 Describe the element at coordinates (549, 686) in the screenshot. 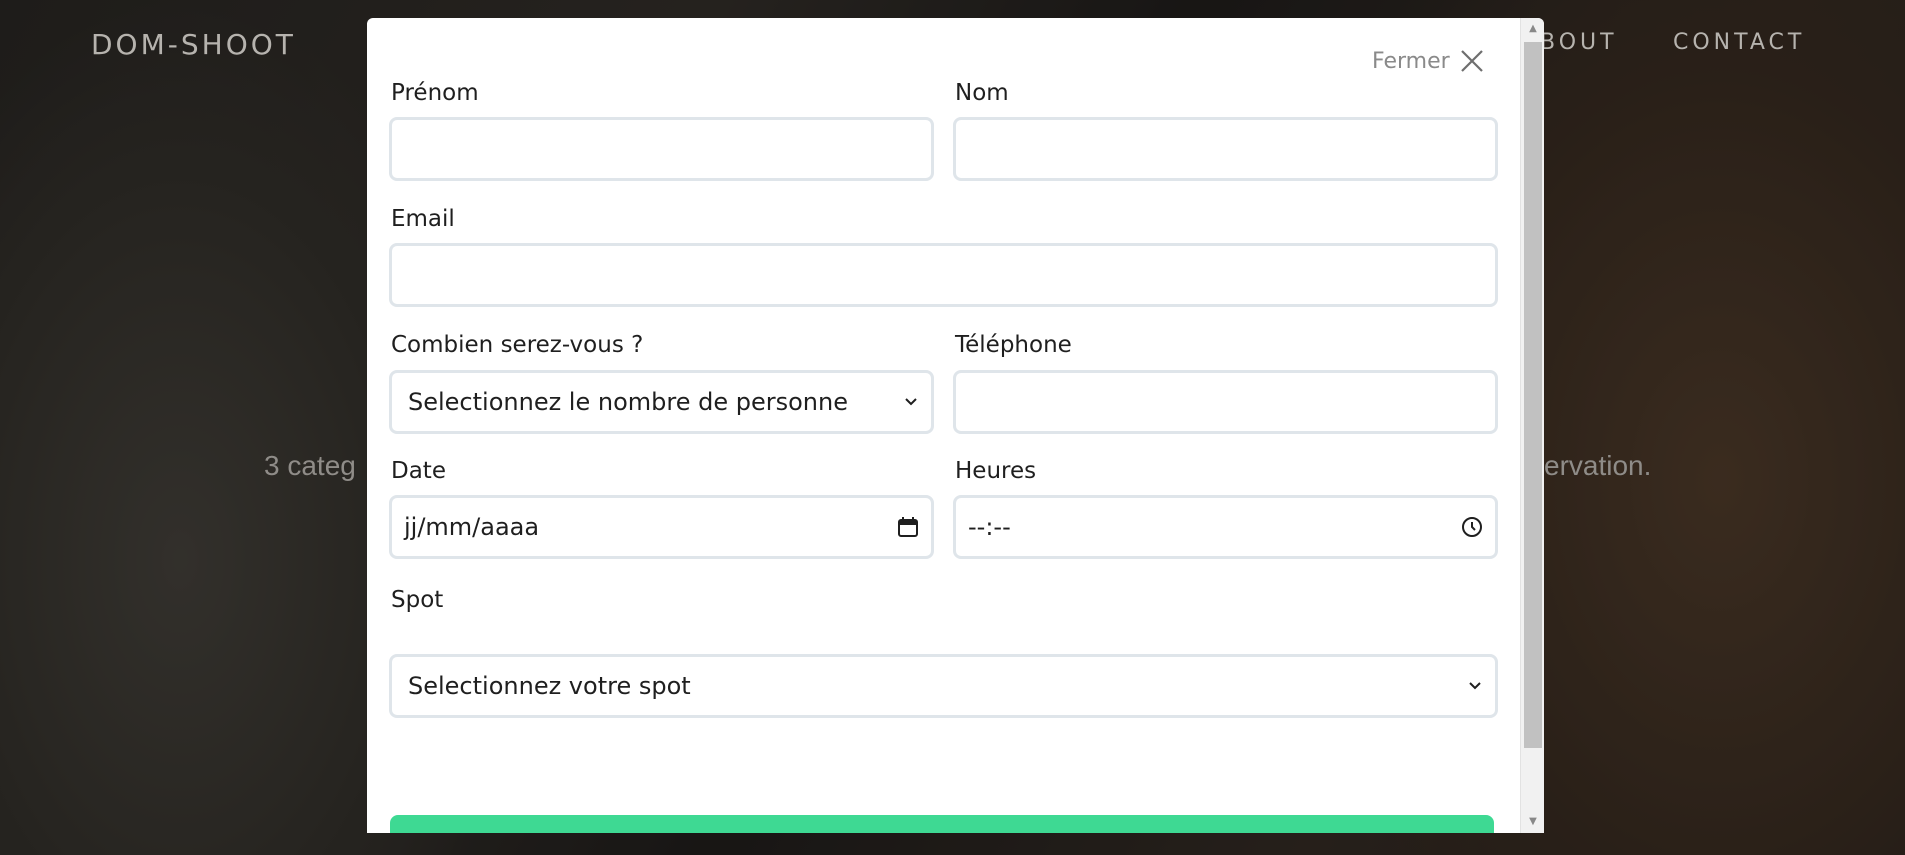

I see `spot-select-value: Selectionnez votre spot` at that location.